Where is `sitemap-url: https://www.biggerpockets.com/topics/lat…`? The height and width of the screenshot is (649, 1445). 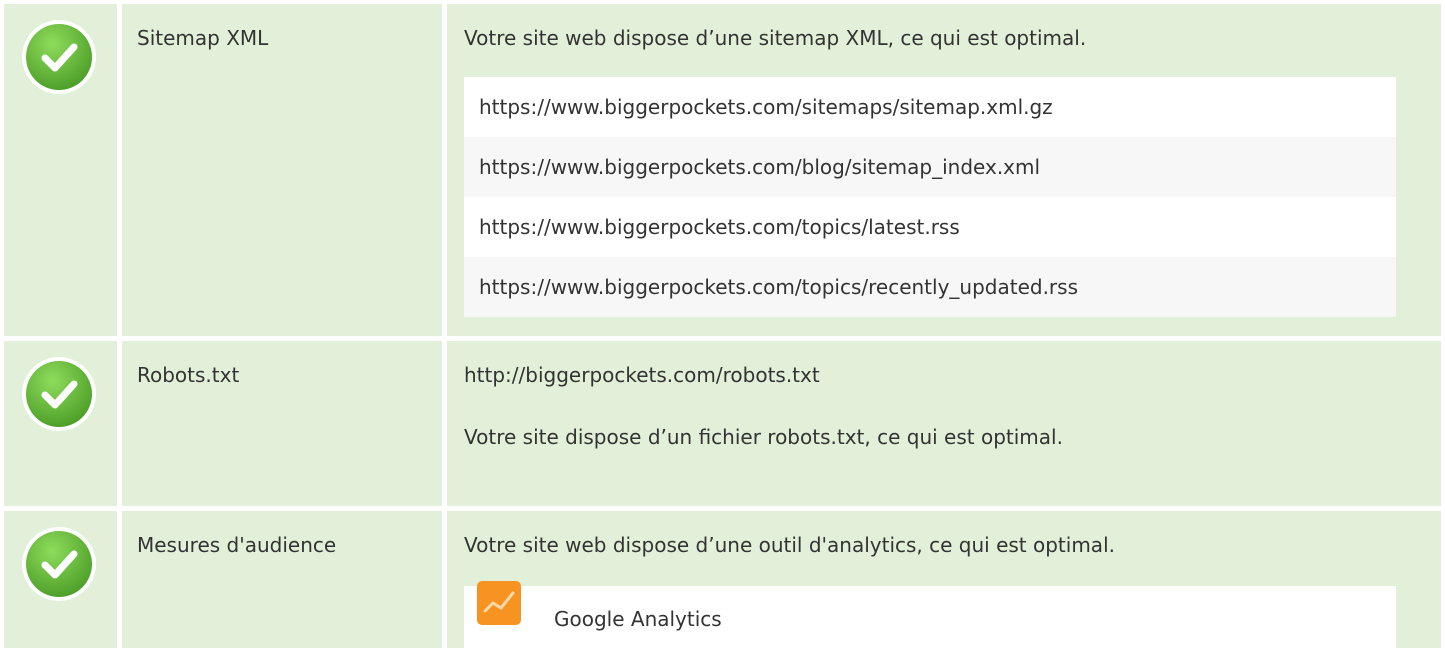
sitemap-url: https://www.biggerpockets.com/topics/lat… is located at coordinates (930, 227).